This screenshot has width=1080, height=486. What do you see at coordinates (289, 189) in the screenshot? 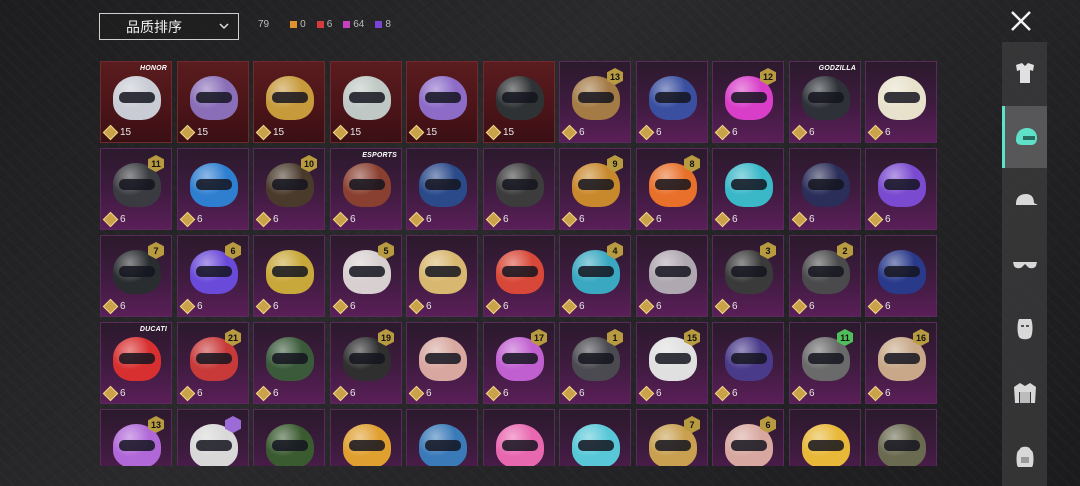
I see `helmet-item-tile: 6 10` at bounding box center [289, 189].